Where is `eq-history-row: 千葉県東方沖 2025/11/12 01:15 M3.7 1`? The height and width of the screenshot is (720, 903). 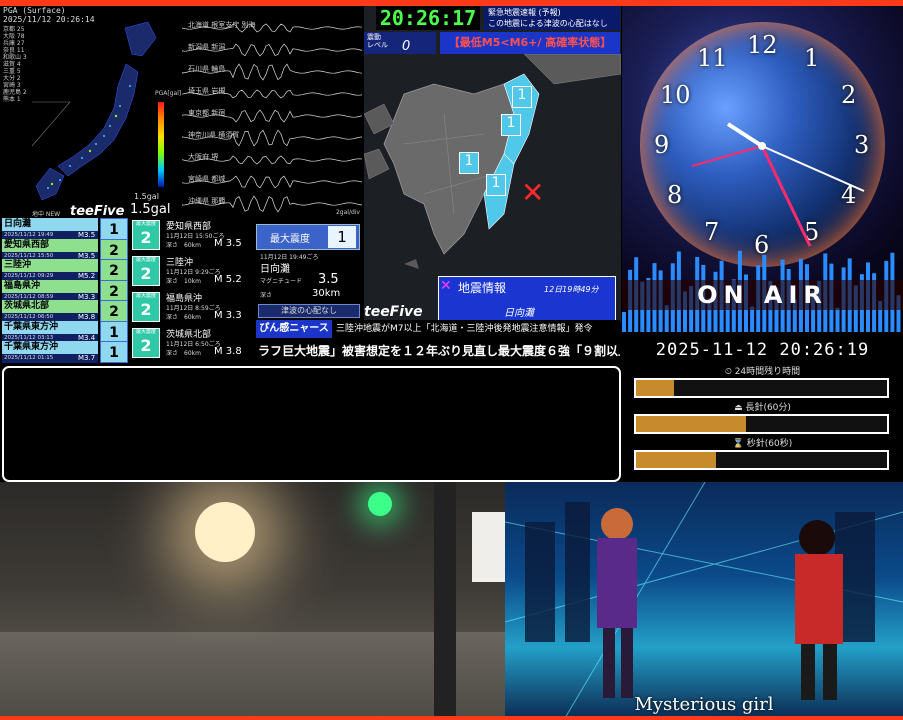 eq-history-row: 千葉県東方沖 2025/11/12 01:15 M3.7 1 is located at coordinates (66, 352).